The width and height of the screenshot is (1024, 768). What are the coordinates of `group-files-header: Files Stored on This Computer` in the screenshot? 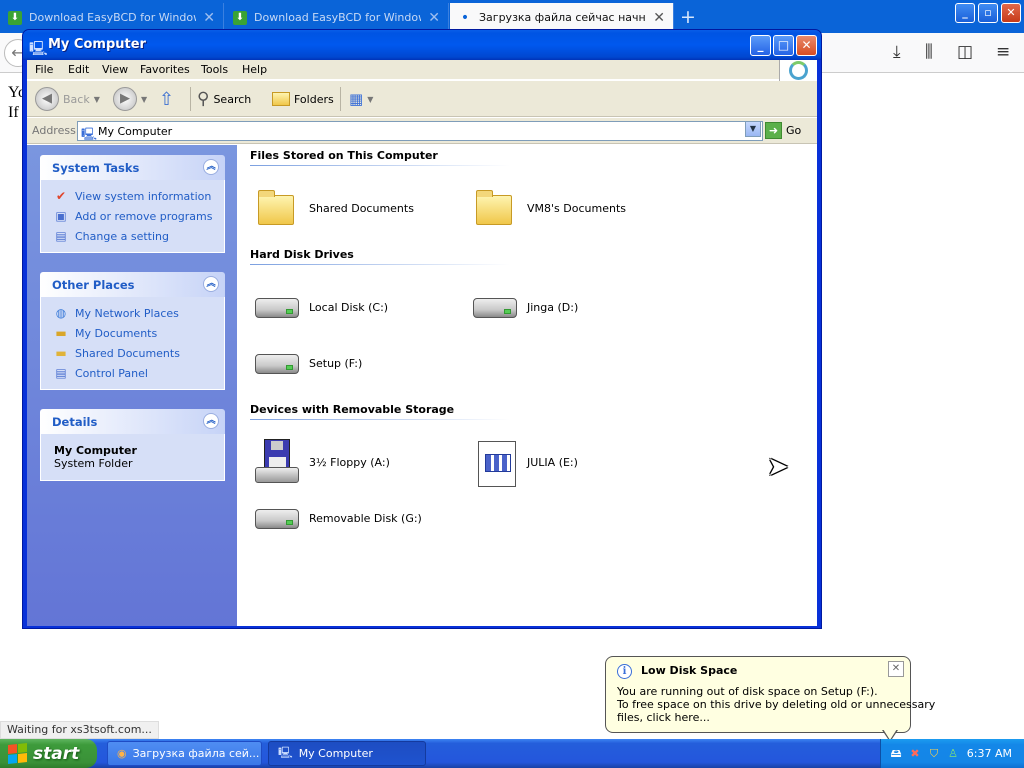 It's located at (344, 155).